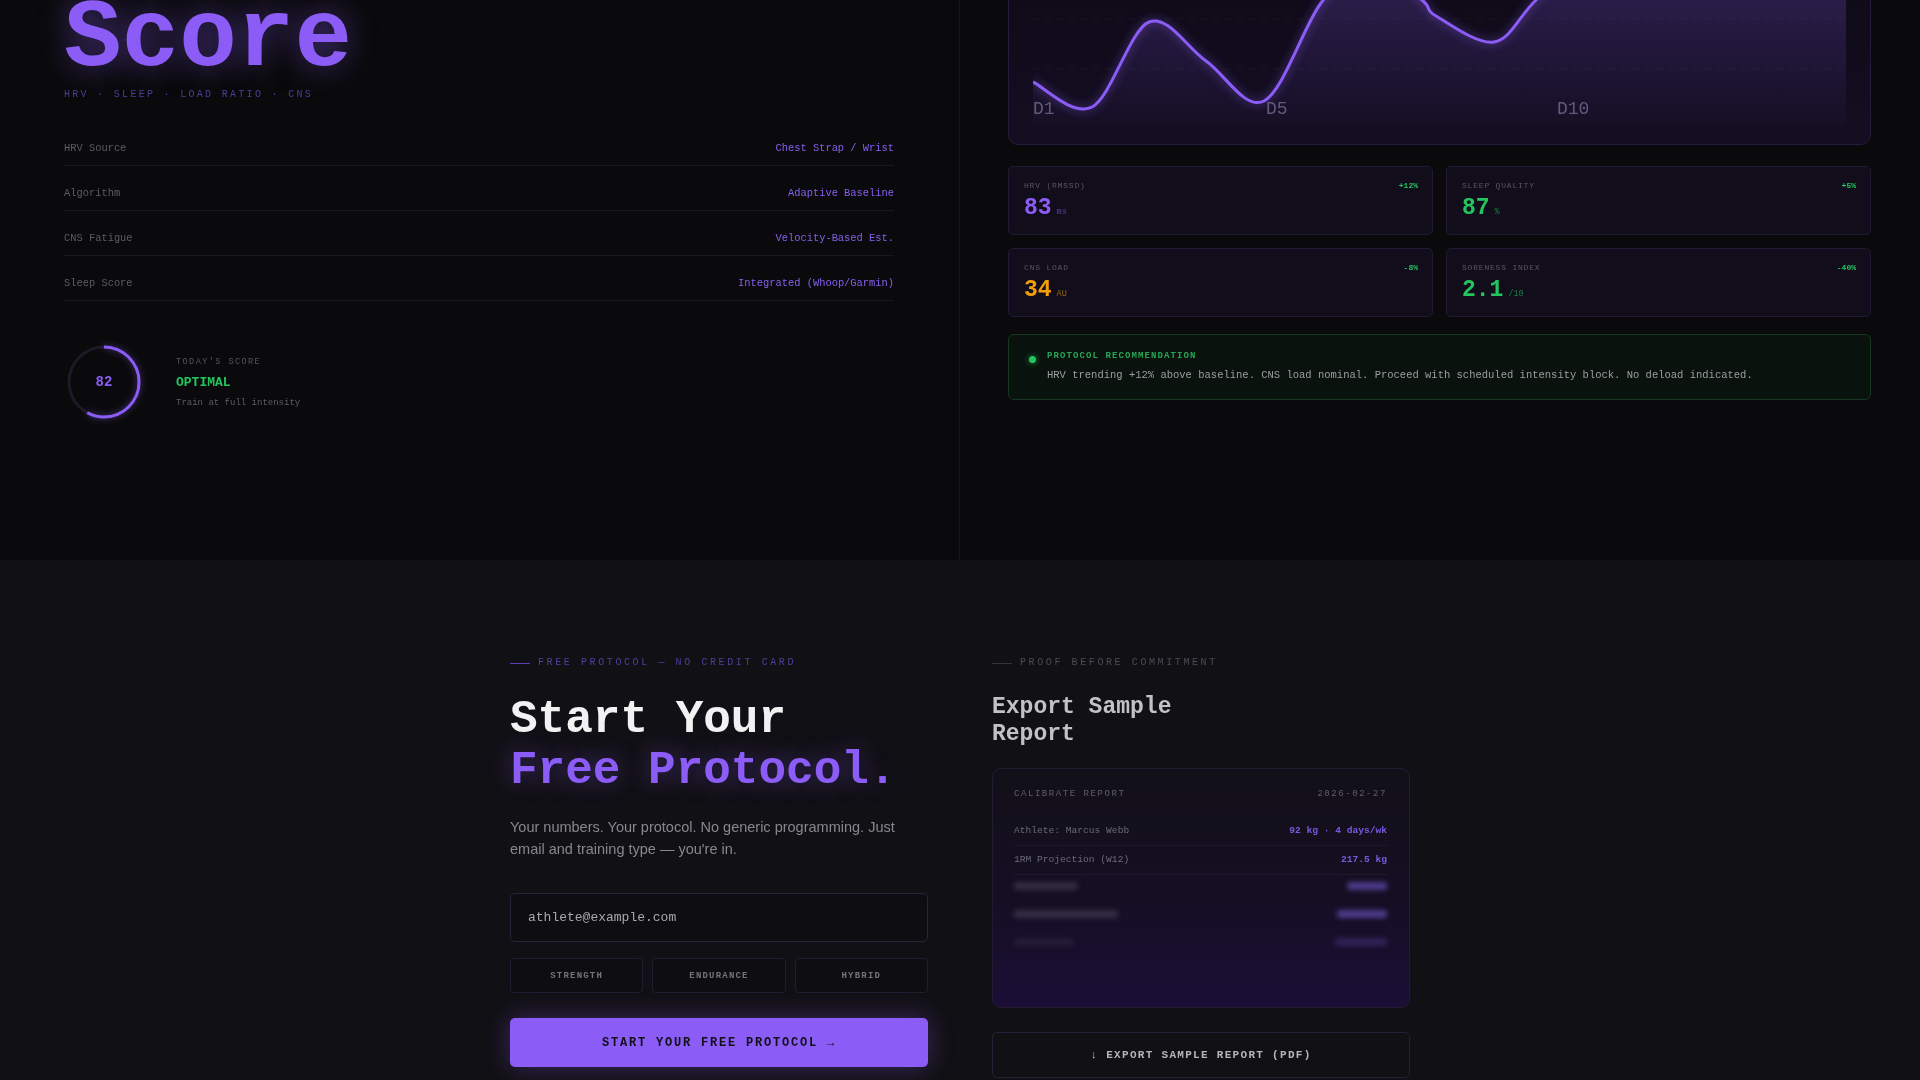  I want to click on metric-change: +12%, so click(1408, 186).